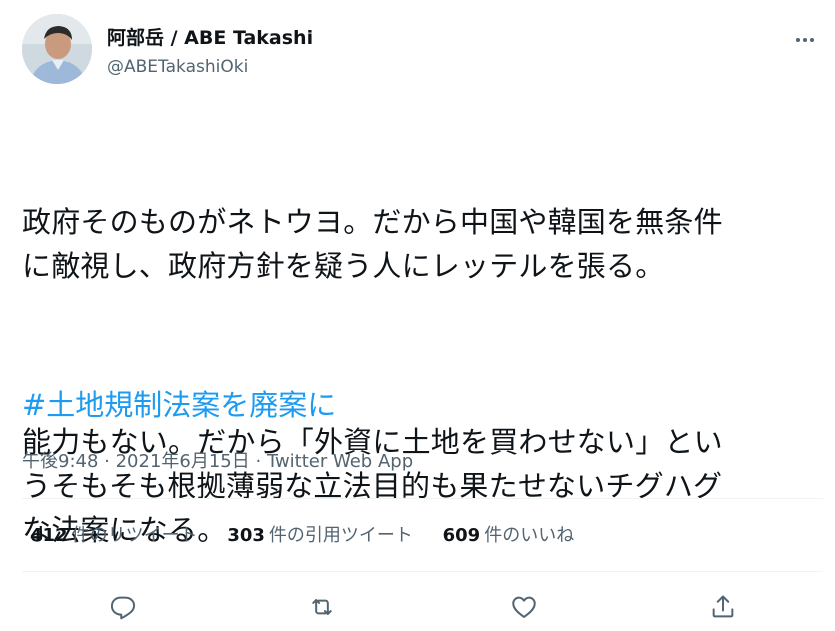 This screenshot has height=631, width=835. What do you see at coordinates (340, 535) in the screenshot?
I see `quote-label: 件の引用ツイート` at bounding box center [340, 535].